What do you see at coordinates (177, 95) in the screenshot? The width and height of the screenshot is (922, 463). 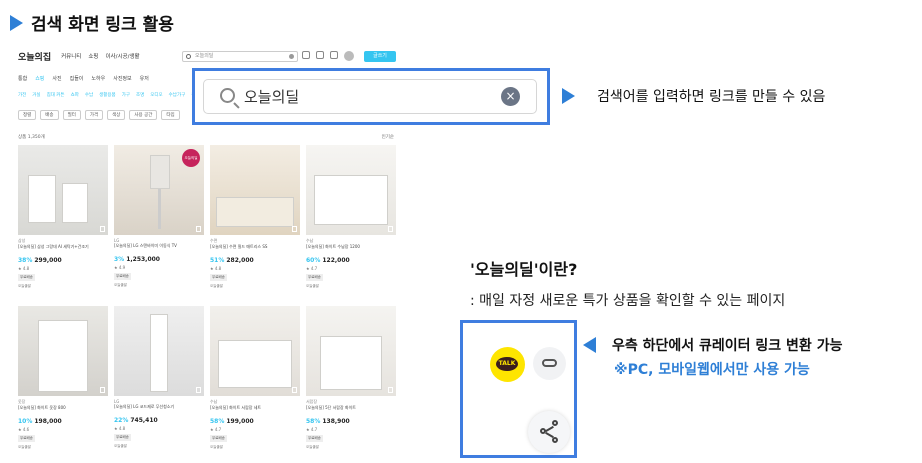 I see `category-link: 수납가구` at bounding box center [177, 95].